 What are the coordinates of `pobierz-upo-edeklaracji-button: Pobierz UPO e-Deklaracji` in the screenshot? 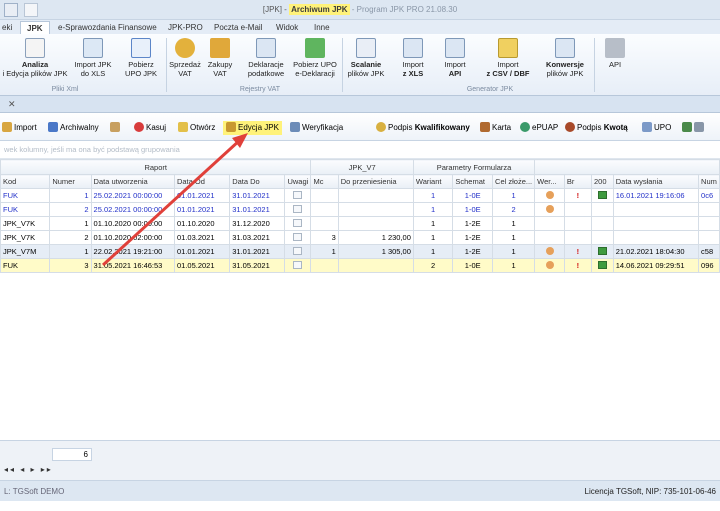 It's located at (315, 58).